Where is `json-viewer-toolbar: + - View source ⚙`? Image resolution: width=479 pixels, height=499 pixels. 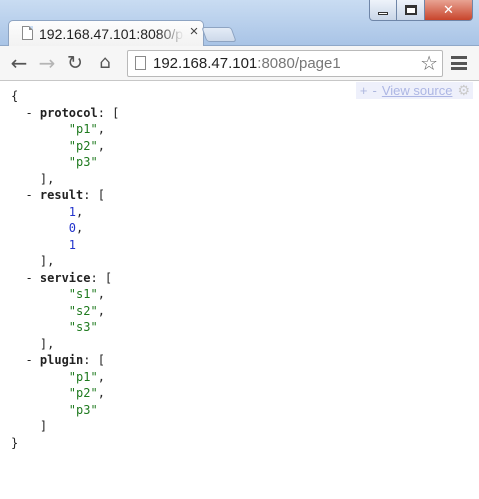 json-viewer-toolbar: + - View source ⚙ is located at coordinates (414, 90).